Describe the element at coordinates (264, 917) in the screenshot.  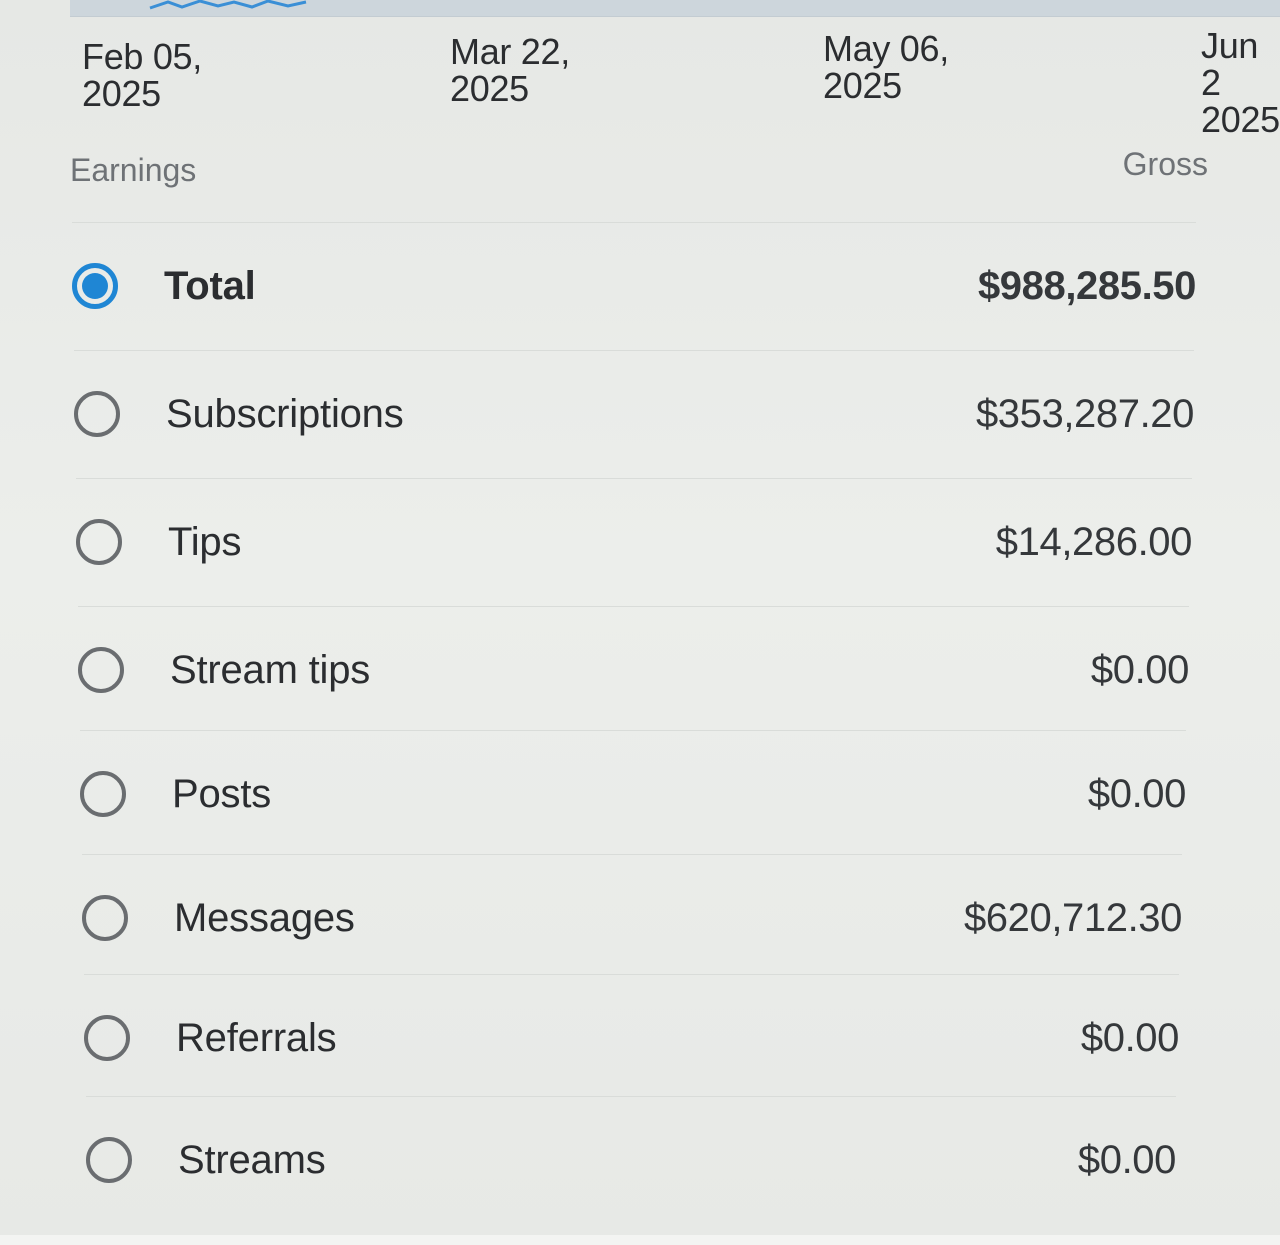
I see `row-label-messages: Messages` at that location.